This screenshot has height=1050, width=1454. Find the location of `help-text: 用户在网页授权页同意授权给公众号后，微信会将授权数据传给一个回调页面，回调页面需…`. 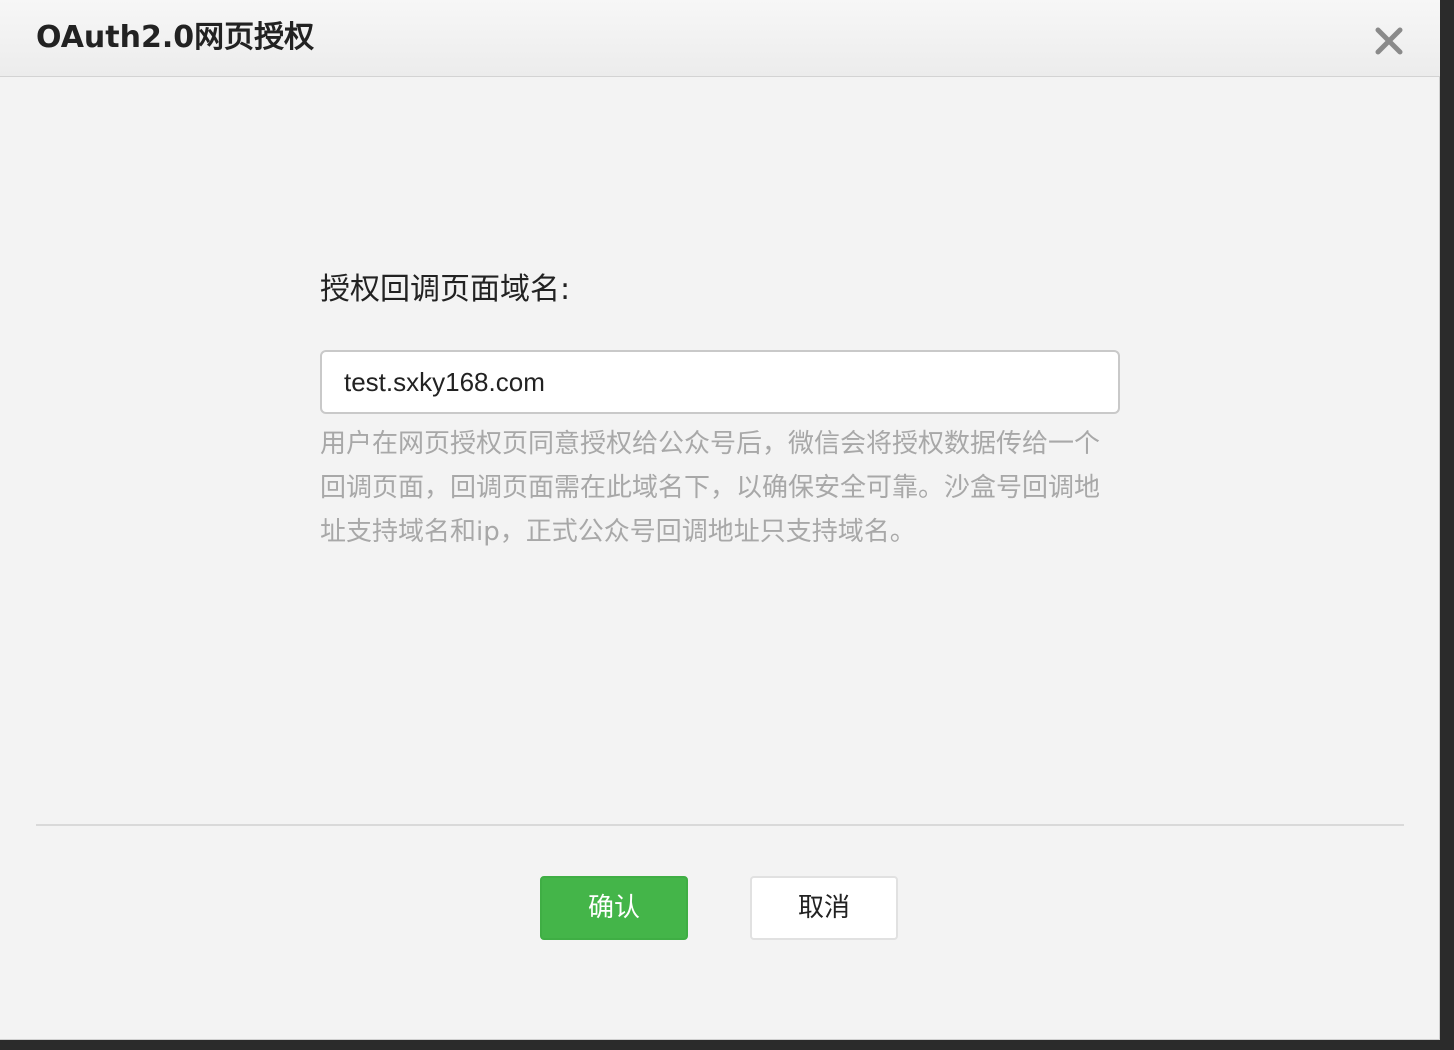

help-text: 用户在网页授权页同意授权给公众号后，微信会将授权数据传给一个回调页面，回调页面需… is located at coordinates (710, 488).